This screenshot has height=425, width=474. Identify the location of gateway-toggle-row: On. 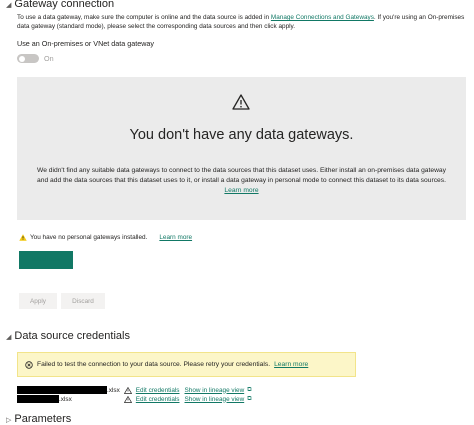
(35, 58).